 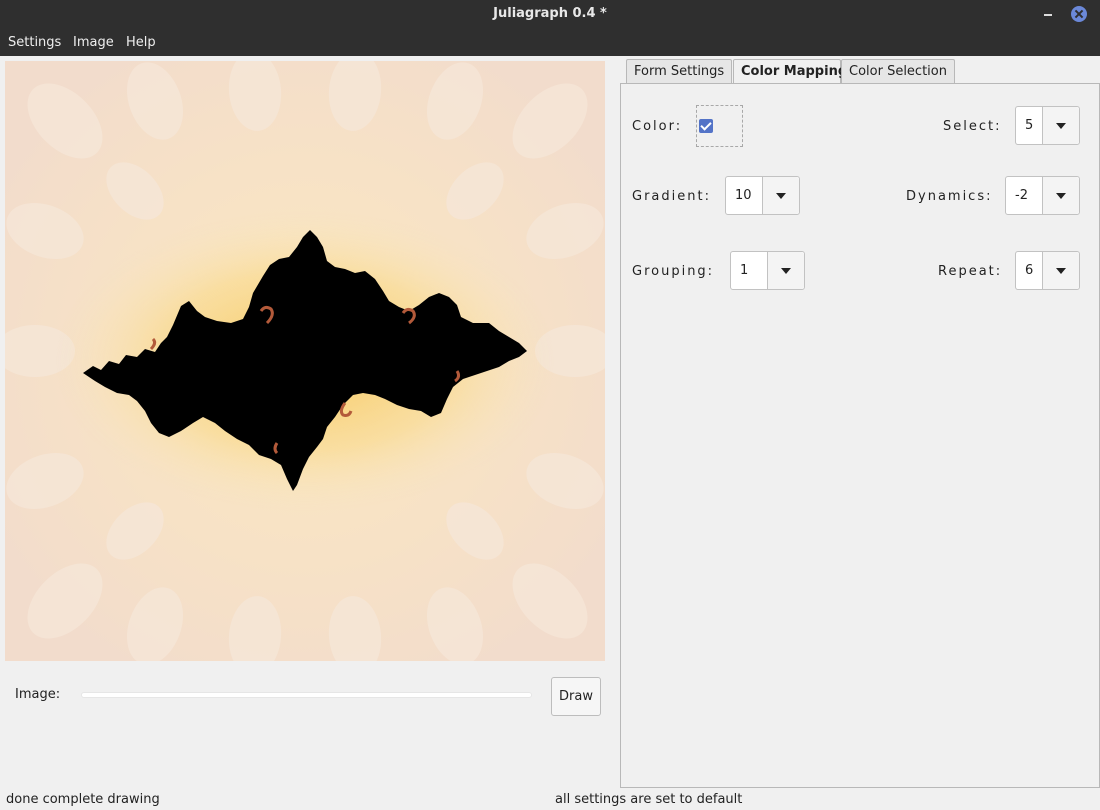 I want to click on dynamics-label: Dynamics:, so click(x=949, y=196).